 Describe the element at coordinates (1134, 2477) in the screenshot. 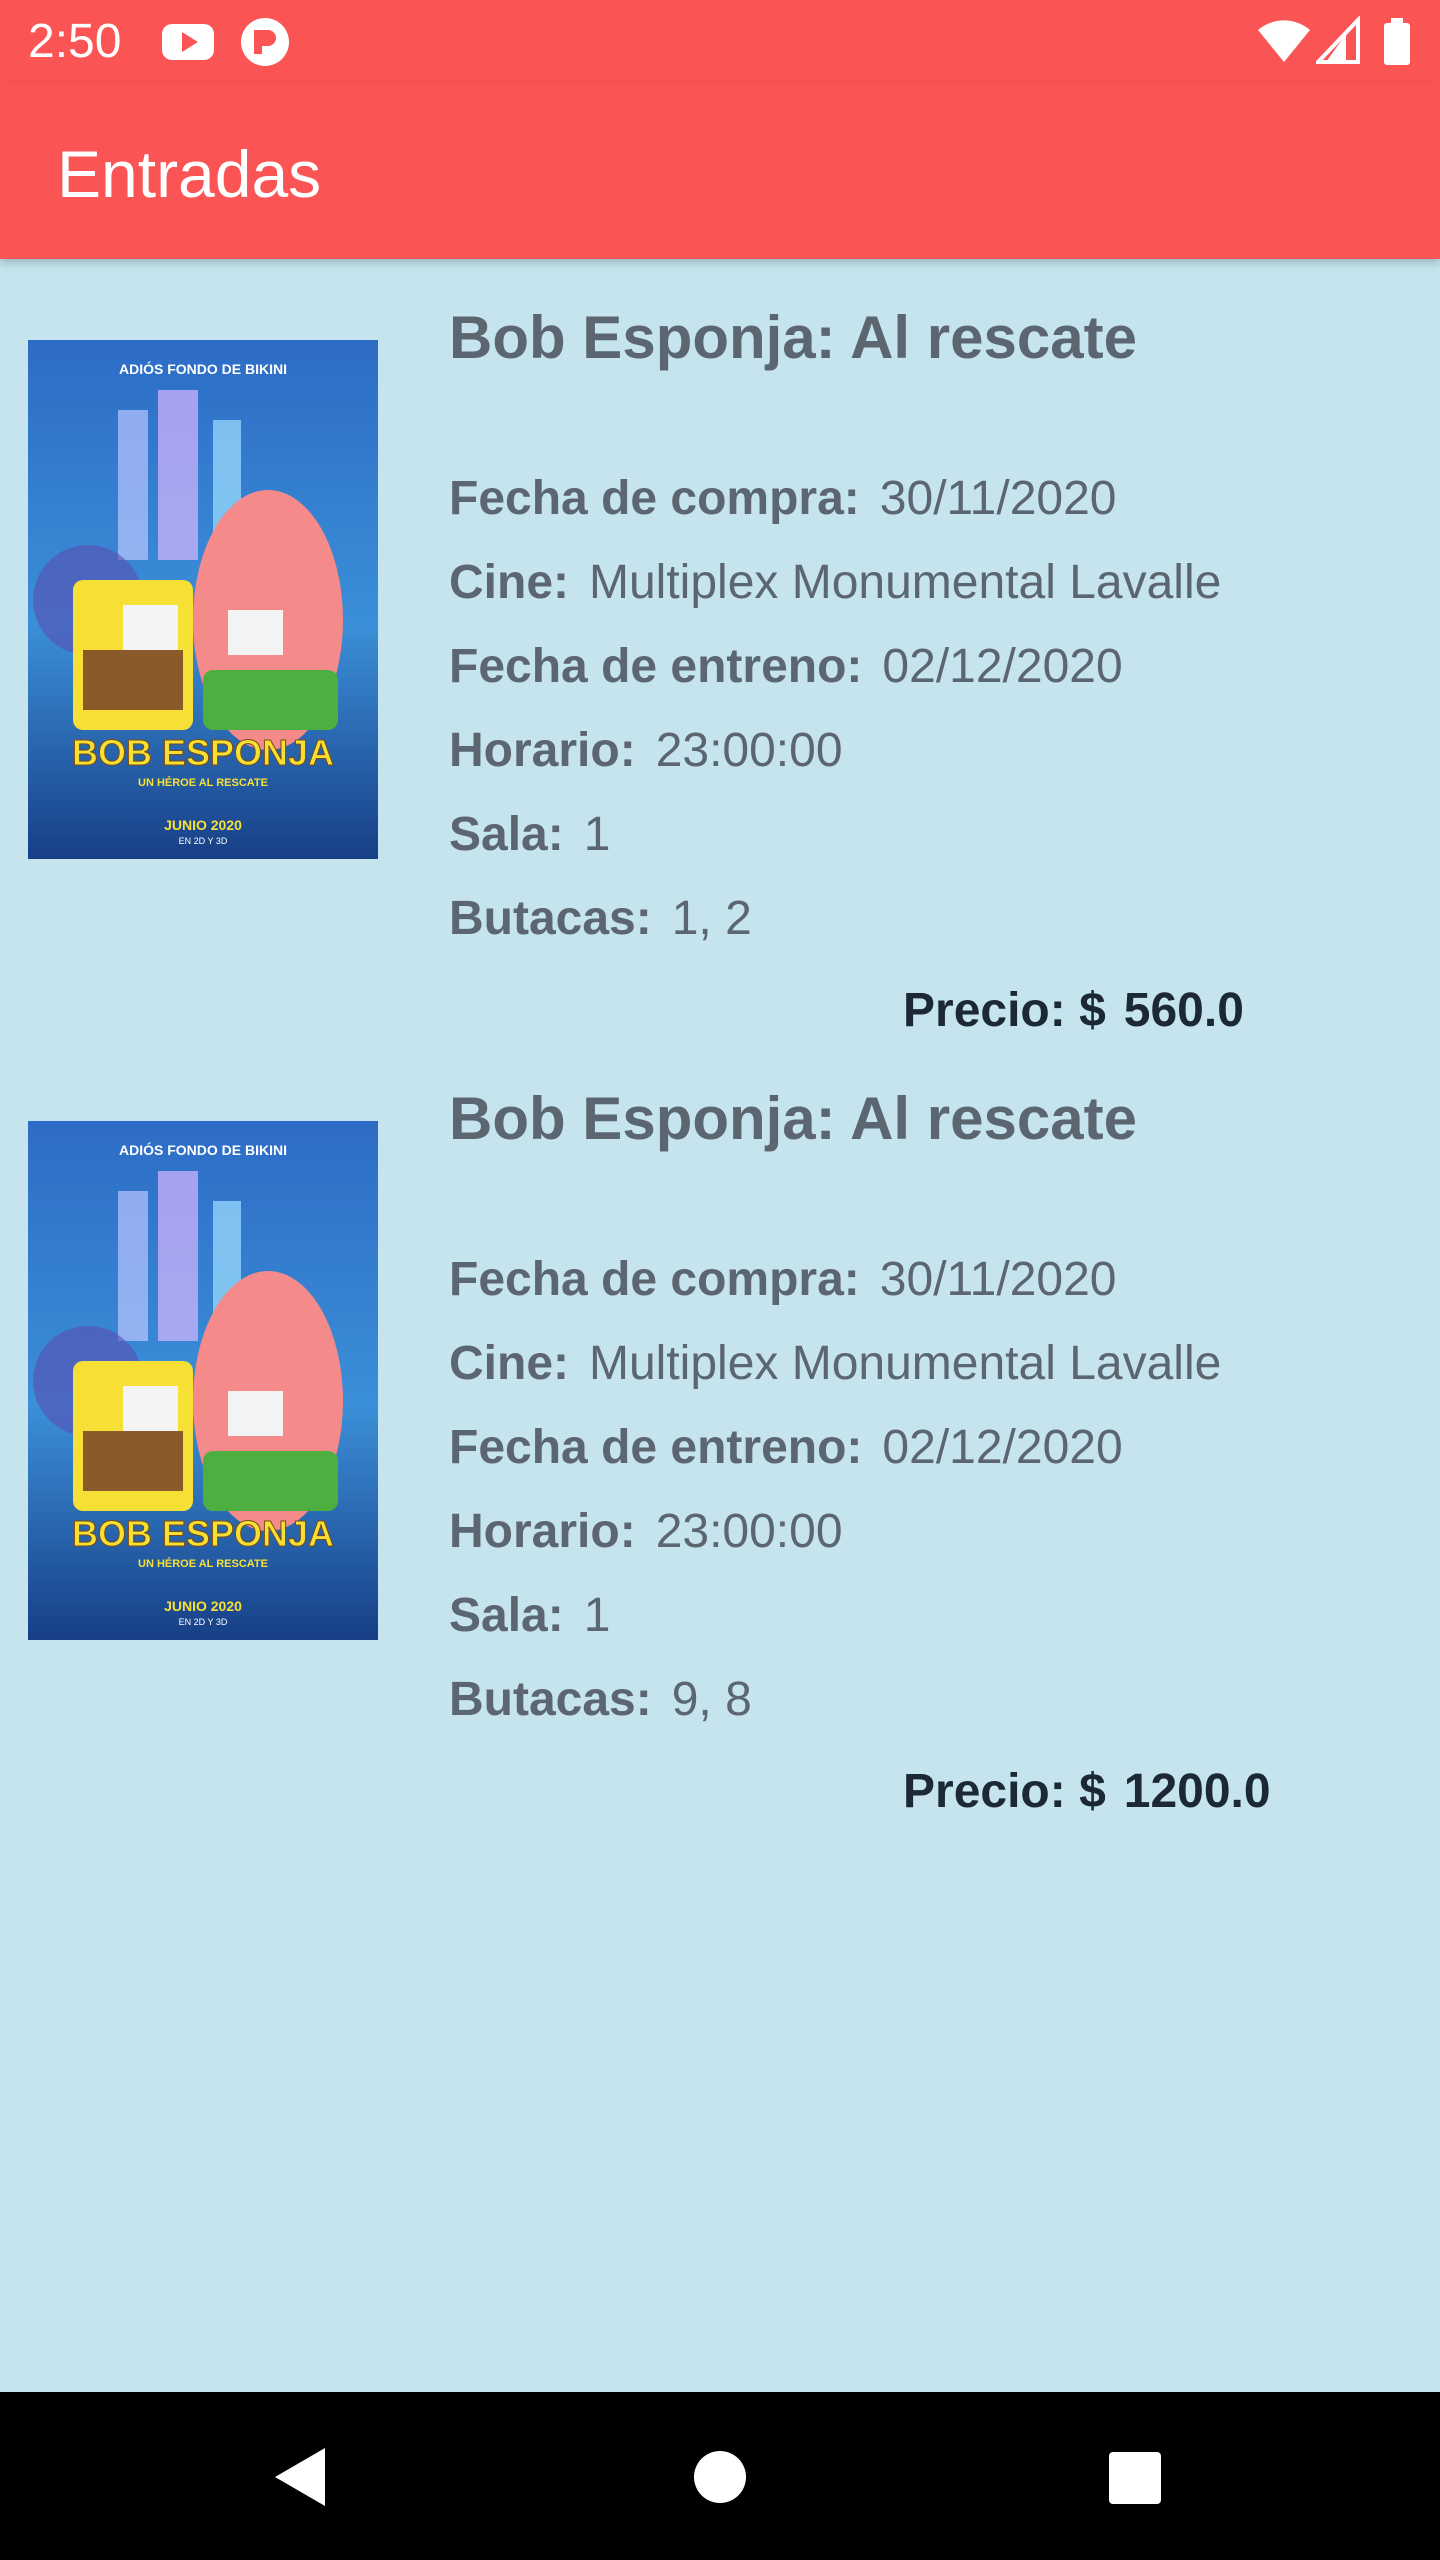

I see `recents-icon` at that location.